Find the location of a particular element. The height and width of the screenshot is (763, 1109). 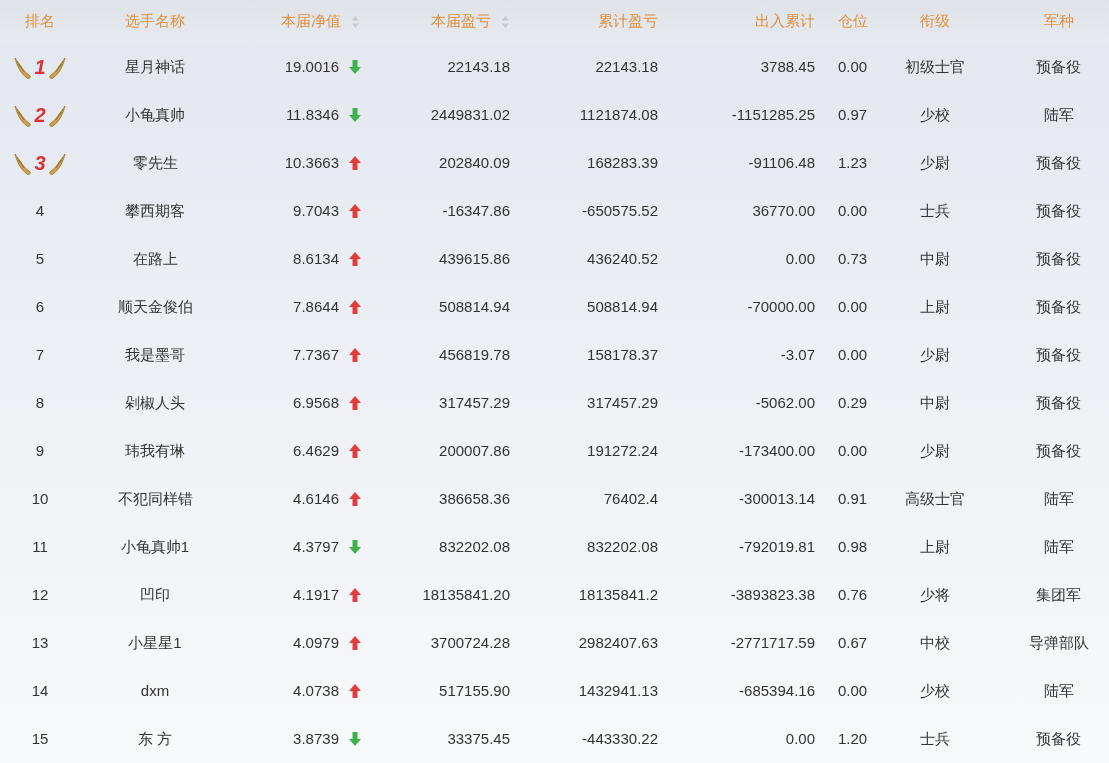

table-cell-text: 少校 is located at coordinates (935, 690).